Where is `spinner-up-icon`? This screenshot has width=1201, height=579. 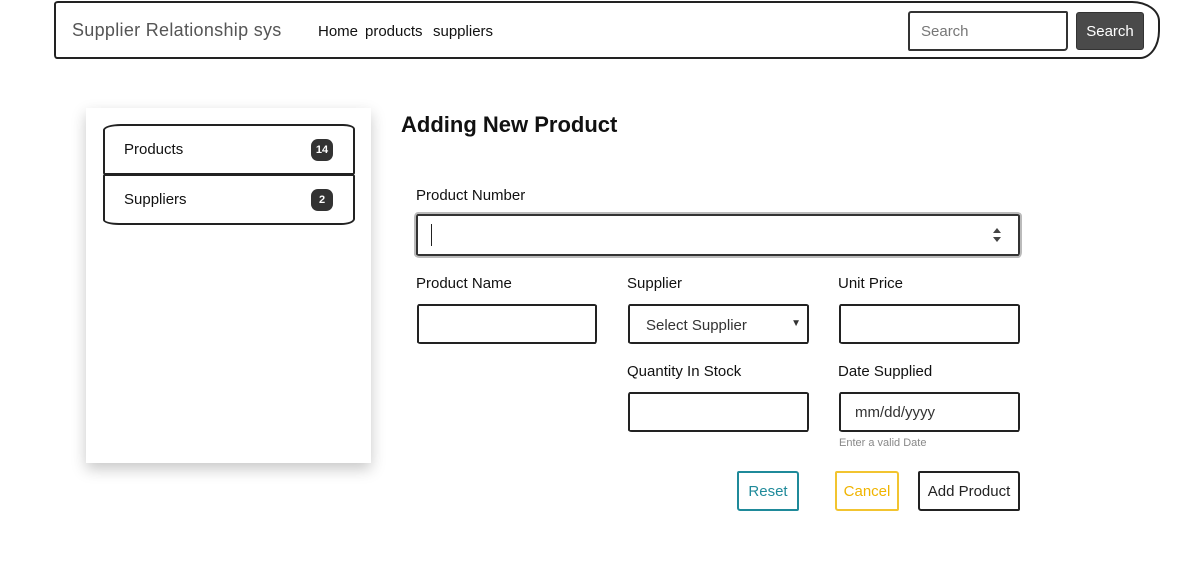 spinner-up-icon is located at coordinates (997, 230).